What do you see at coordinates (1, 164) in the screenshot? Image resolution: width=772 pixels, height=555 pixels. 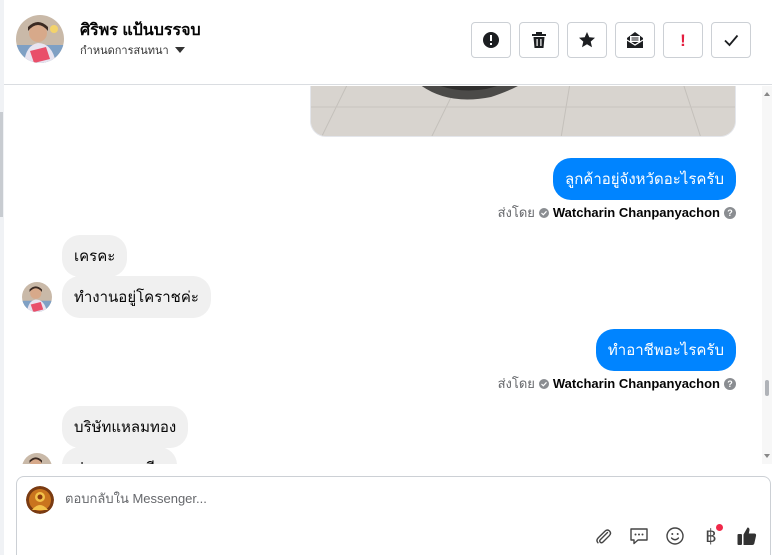 I see `left-panel-scroll-thumb` at bounding box center [1, 164].